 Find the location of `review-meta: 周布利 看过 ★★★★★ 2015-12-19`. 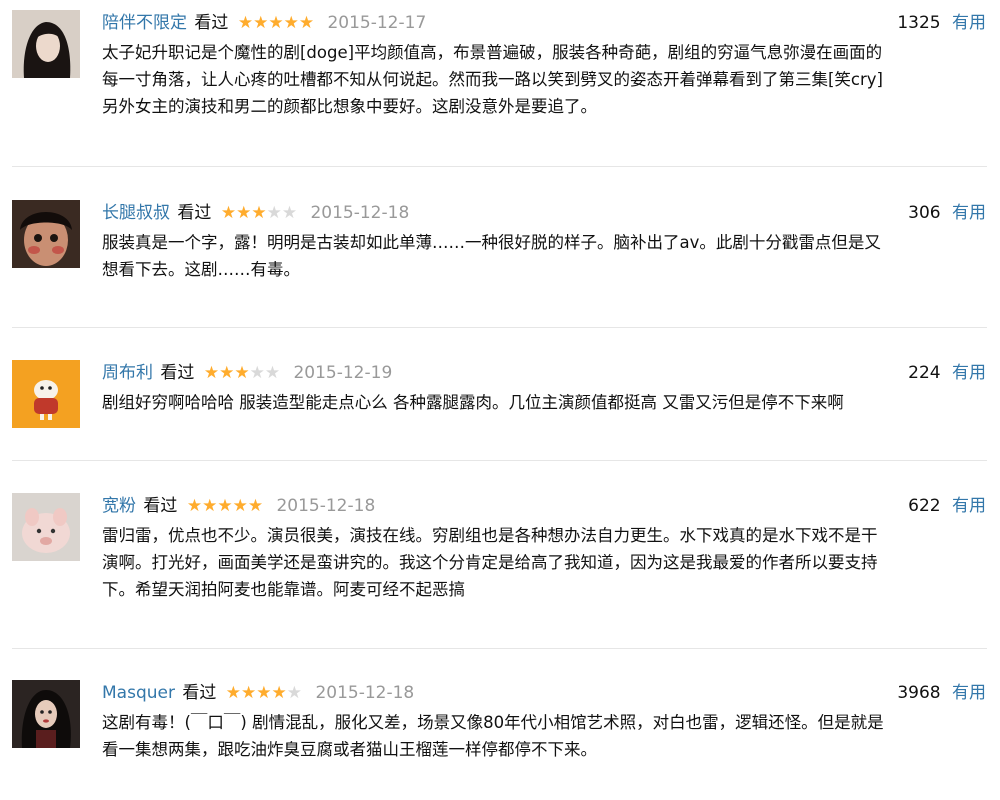

review-meta: 周布利 看过 ★★★★★ 2015-12-19 is located at coordinates (247, 373).